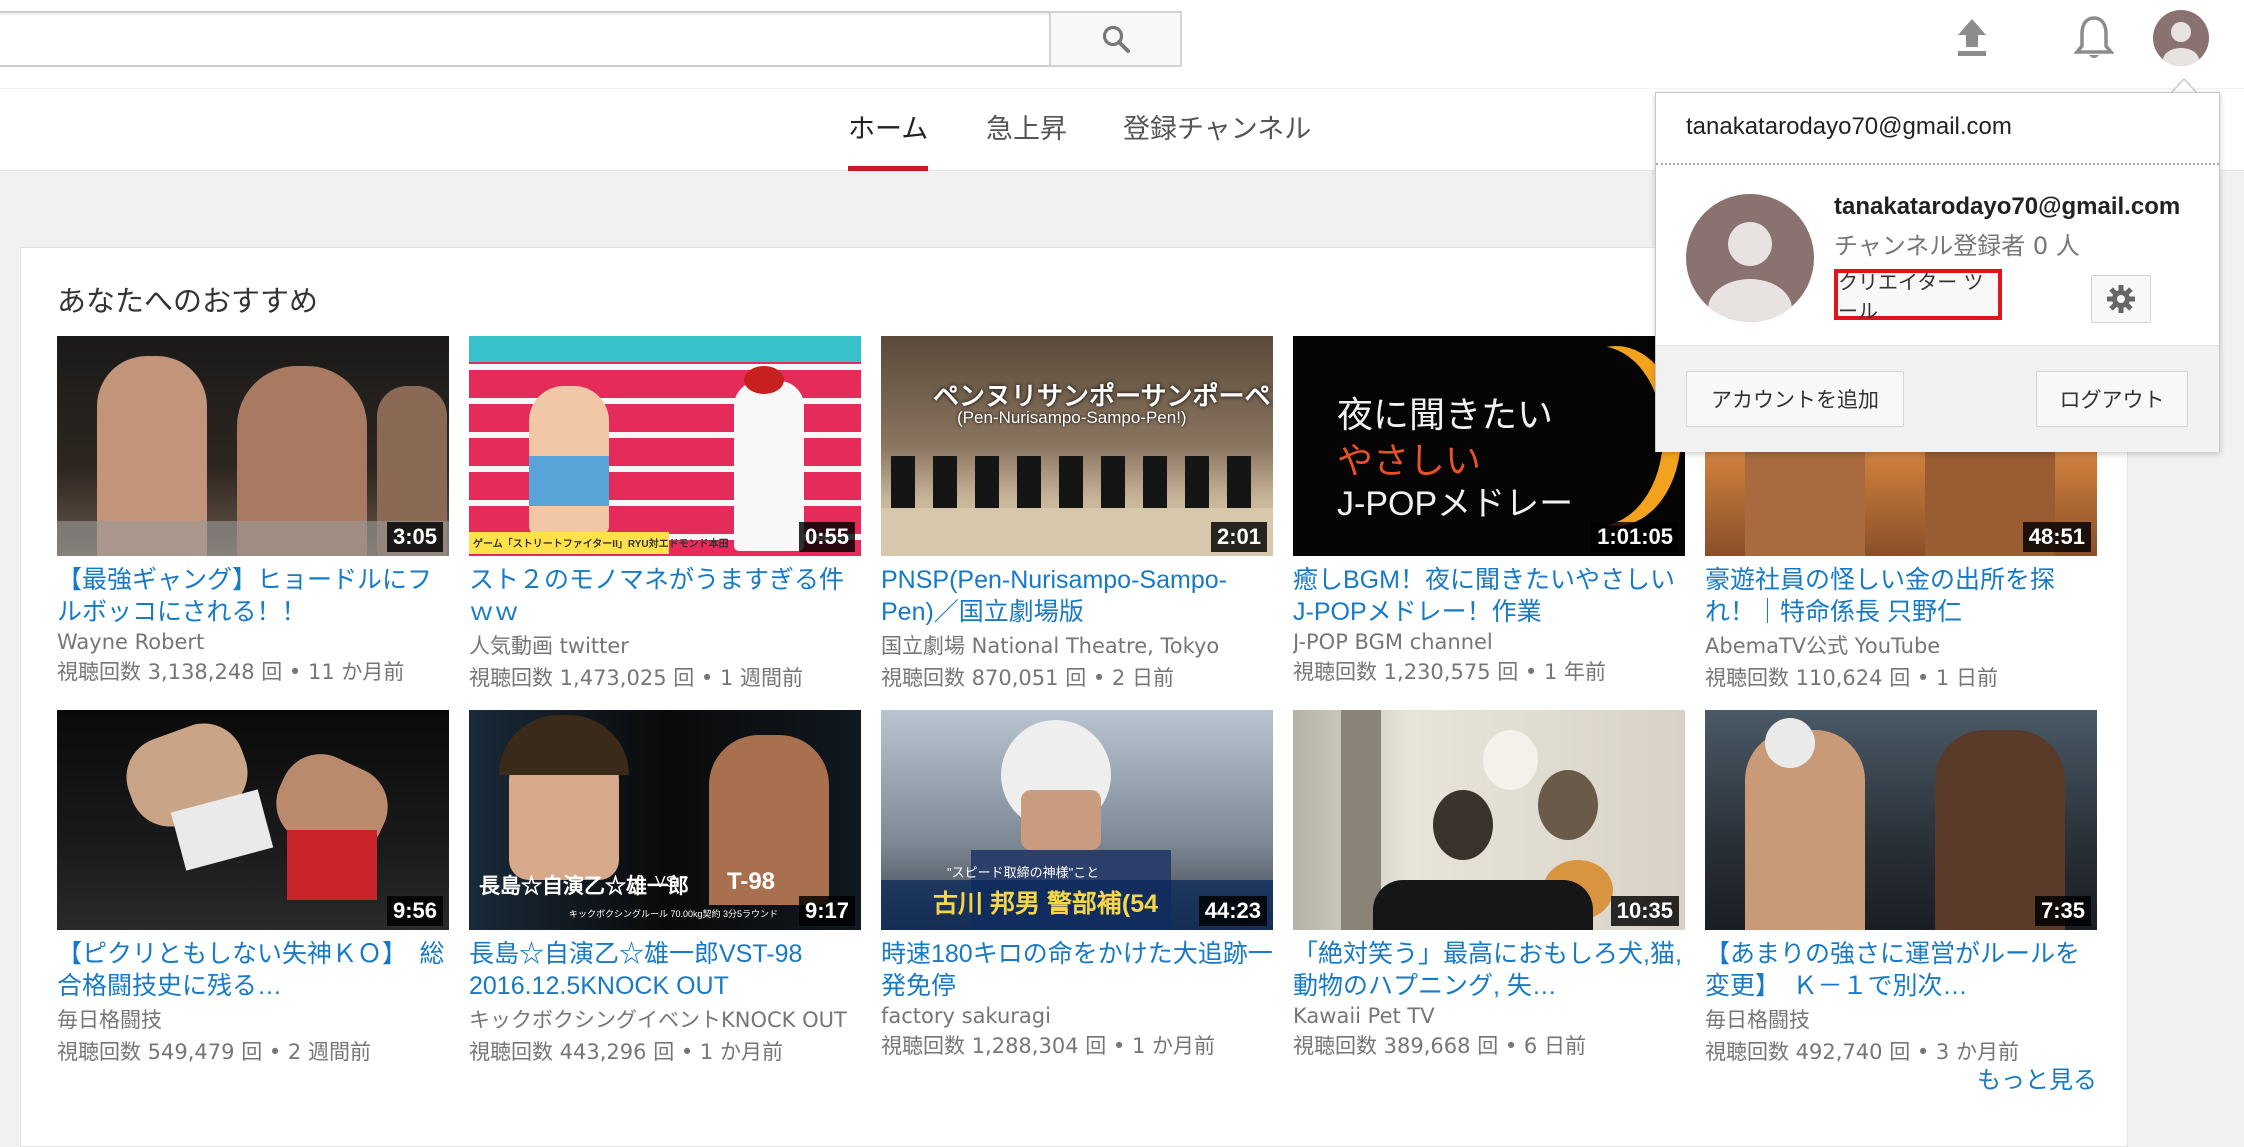  I want to click on account-email: tanakatarodayo70@gmail.com, so click(2007, 206).